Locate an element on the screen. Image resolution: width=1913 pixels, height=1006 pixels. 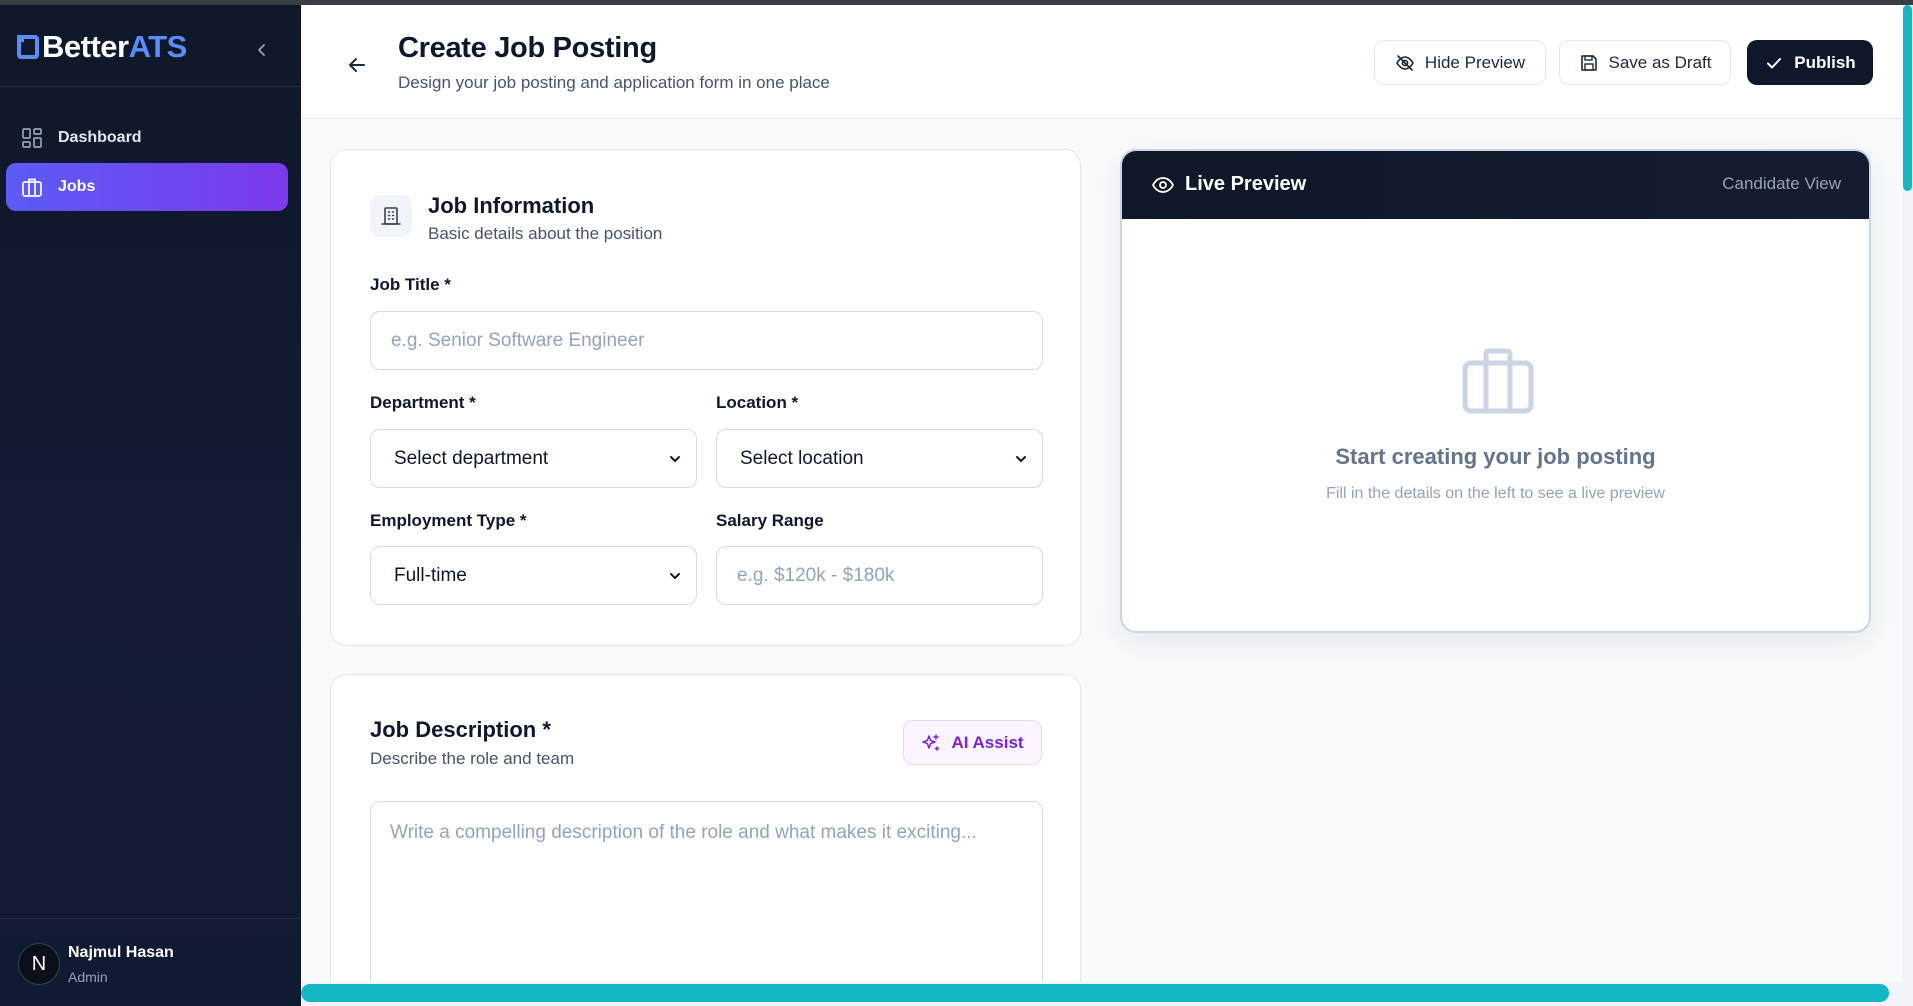
brand-name-part1: Better is located at coordinates (85, 46).